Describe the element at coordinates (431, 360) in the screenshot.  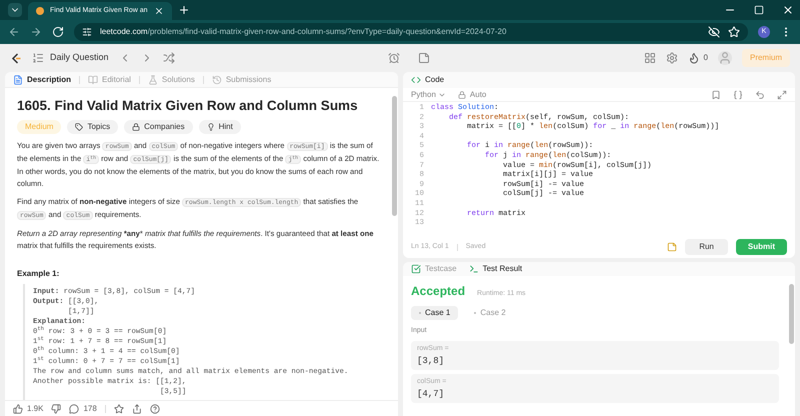
I see `input-value: [3,8]` at that location.